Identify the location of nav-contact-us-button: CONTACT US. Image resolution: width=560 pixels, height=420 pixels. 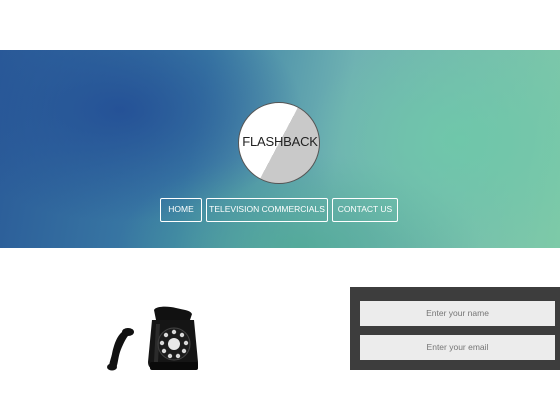
(365, 210).